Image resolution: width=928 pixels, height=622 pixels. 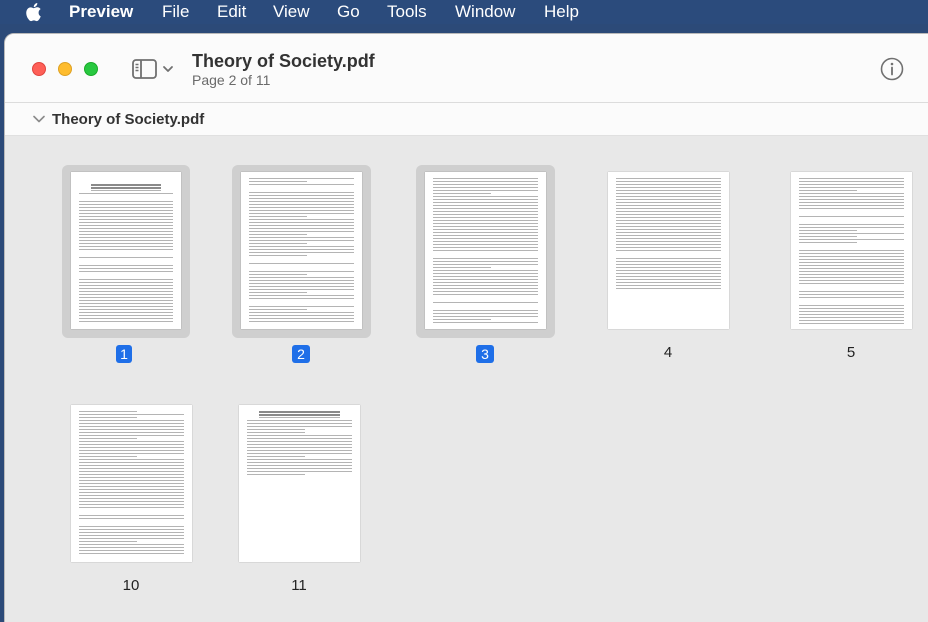 I want to click on menu-file: File, so click(x=175, y=12).